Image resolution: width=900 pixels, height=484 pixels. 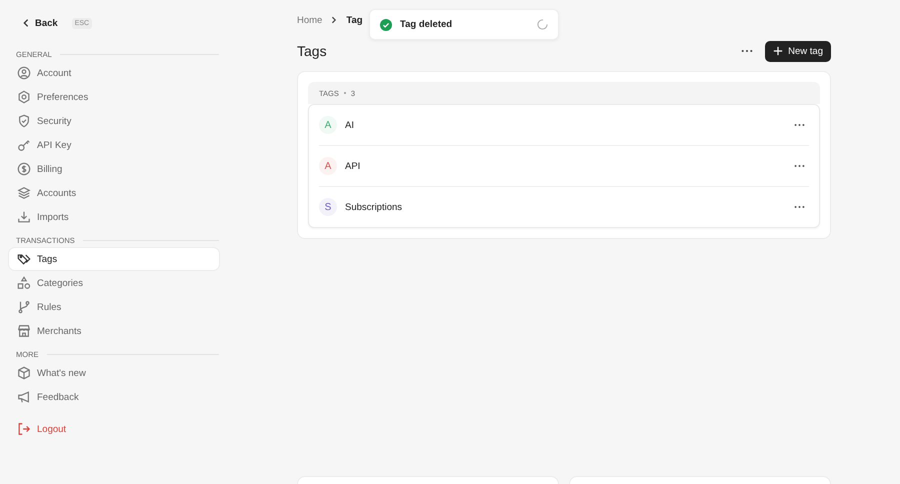 I want to click on breadcrumb-link: Home, so click(x=309, y=20).